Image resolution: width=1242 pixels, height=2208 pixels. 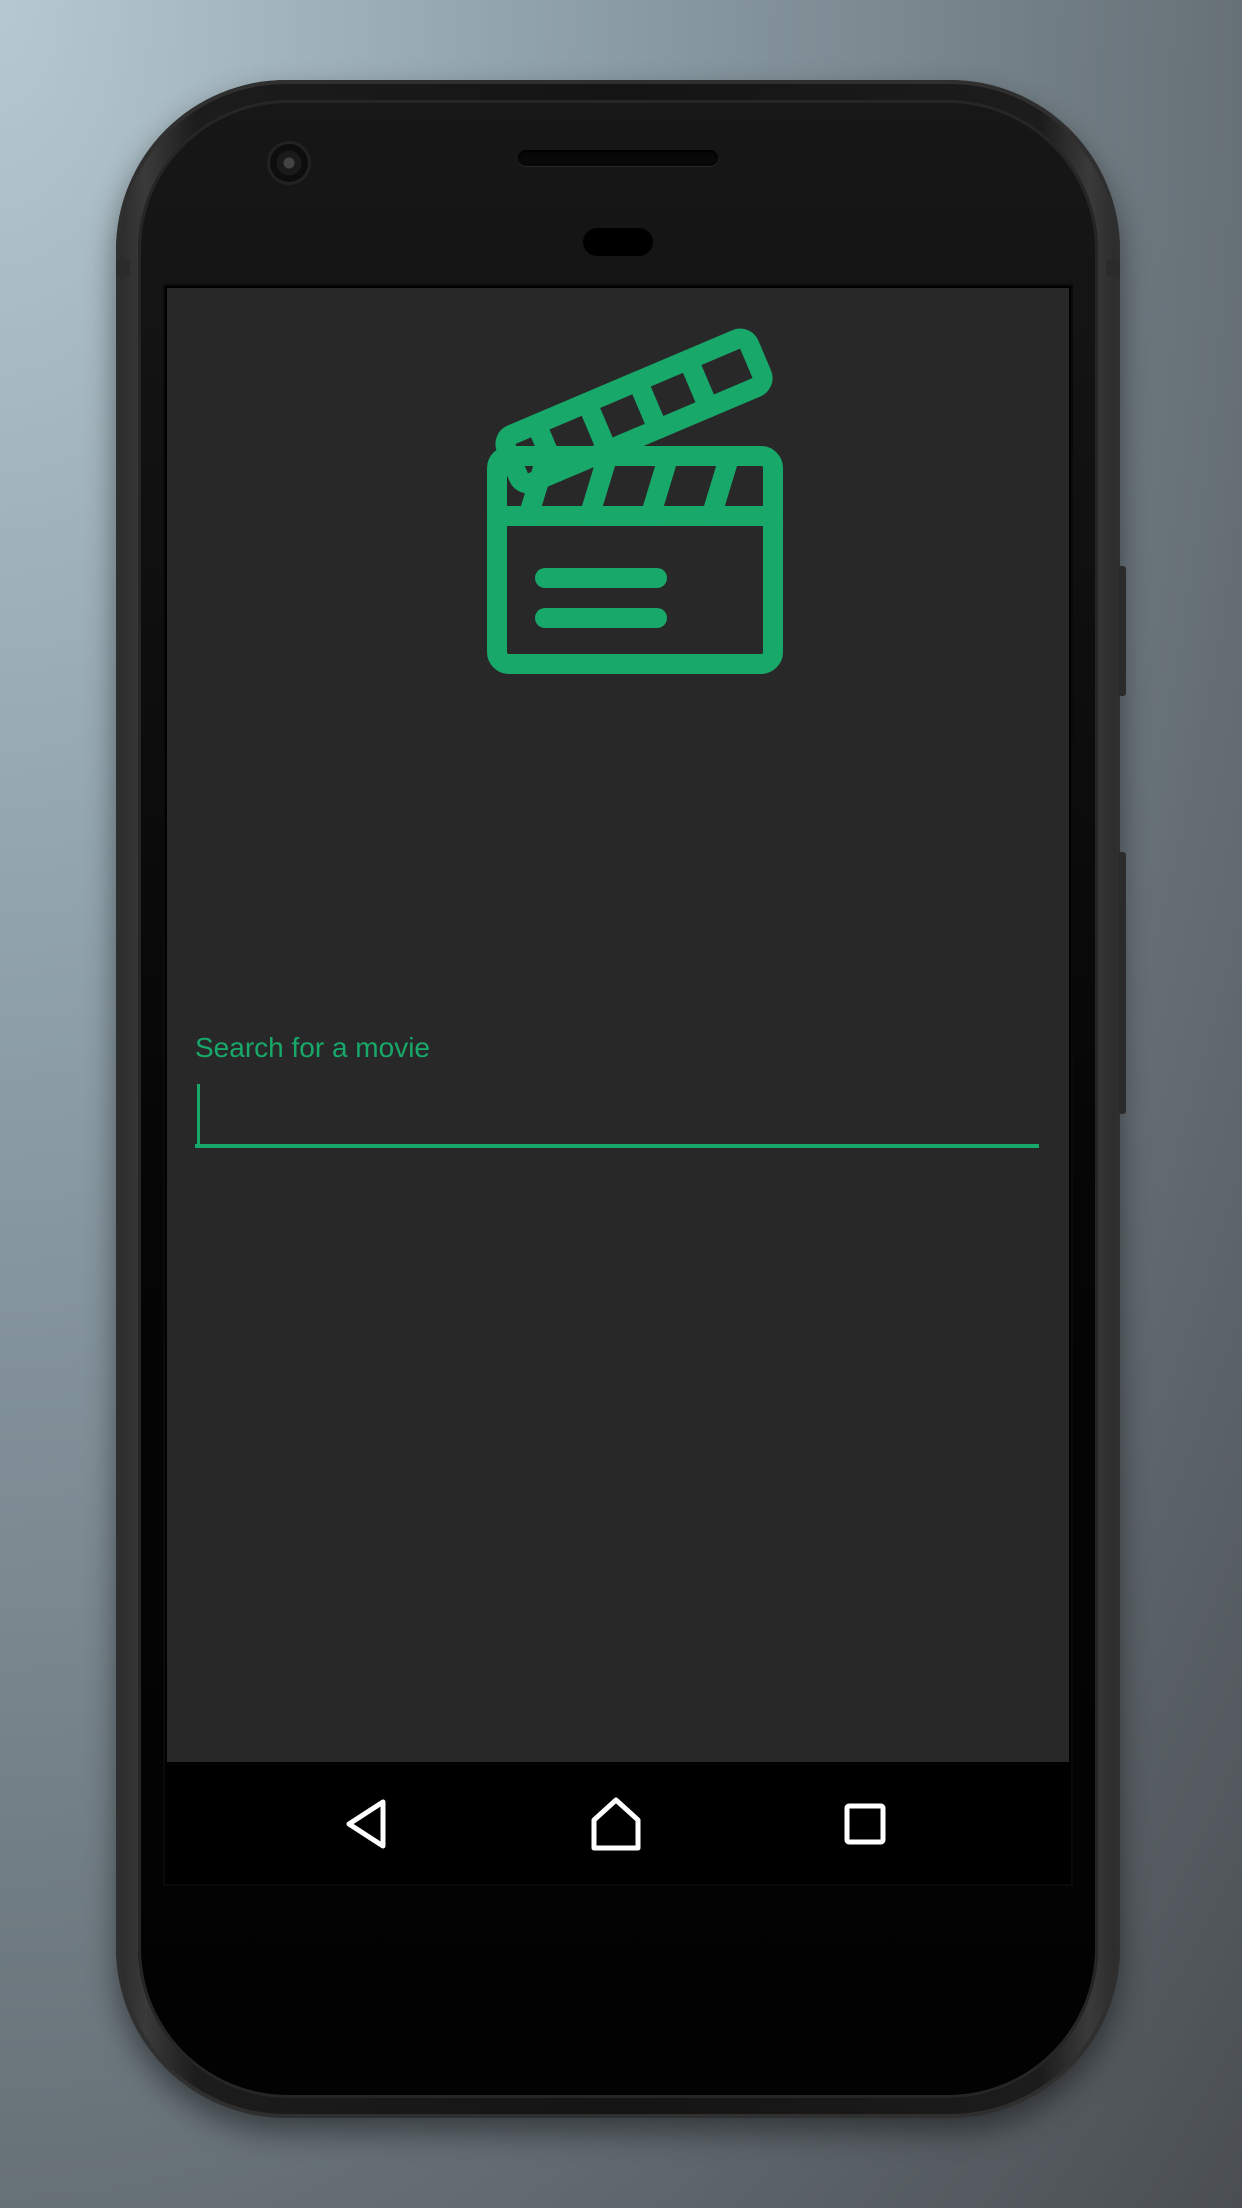 I want to click on power-button, so click(x=1122, y=983).